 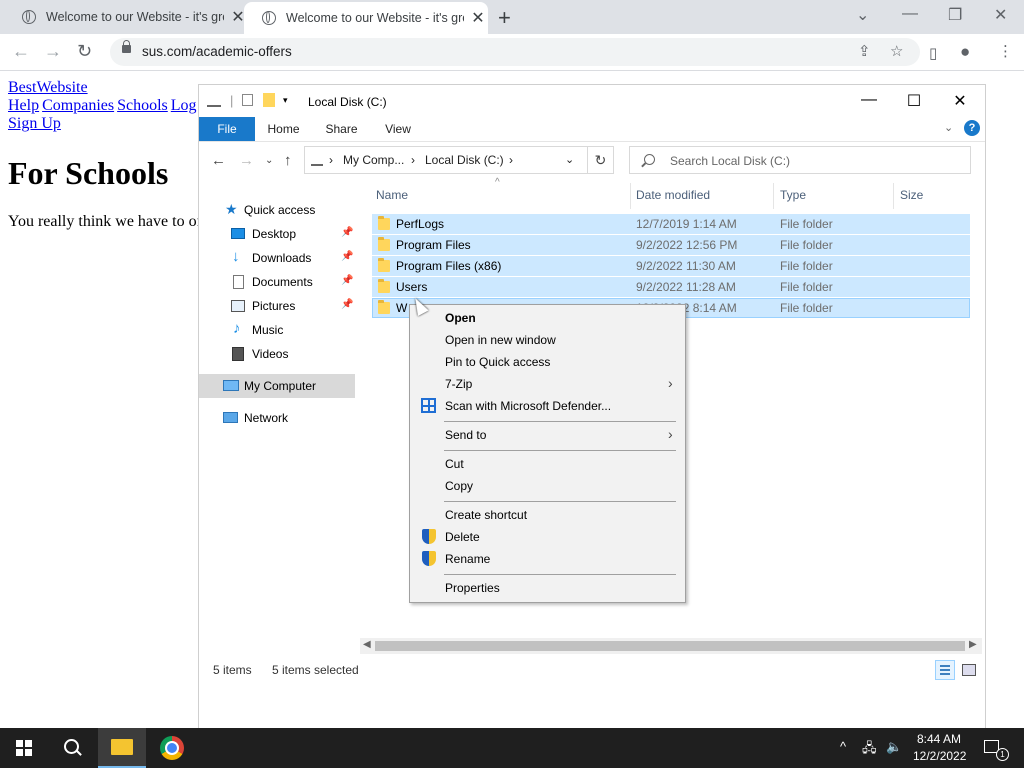 I want to click on network-tray-icon: 🖧, so click(x=869, y=750).